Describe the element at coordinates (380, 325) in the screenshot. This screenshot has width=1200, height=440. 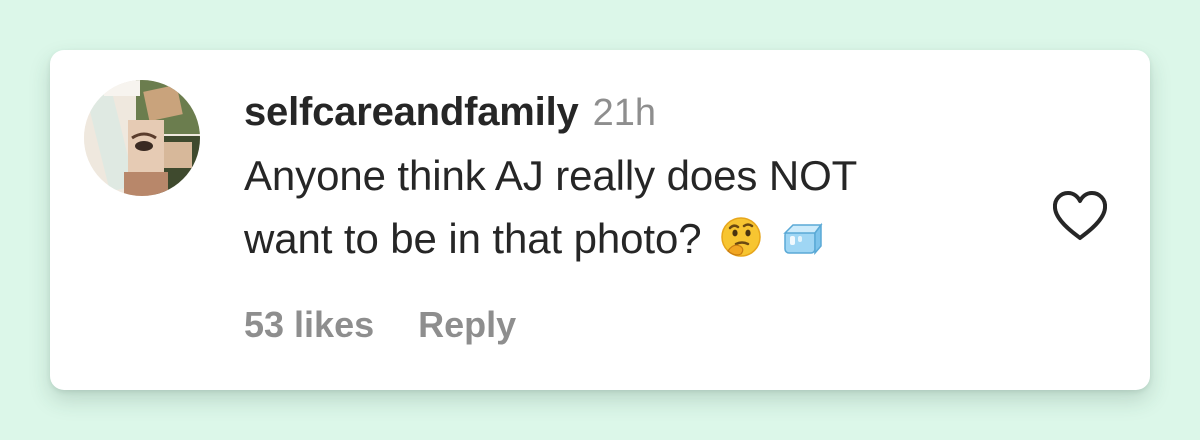
I see `comment-actions: 53 likes Reply` at that location.